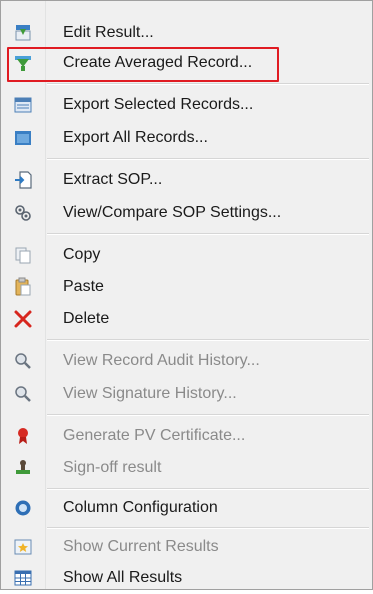  What do you see at coordinates (186, 287) in the screenshot?
I see `menu-item-paste: Paste` at bounding box center [186, 287].